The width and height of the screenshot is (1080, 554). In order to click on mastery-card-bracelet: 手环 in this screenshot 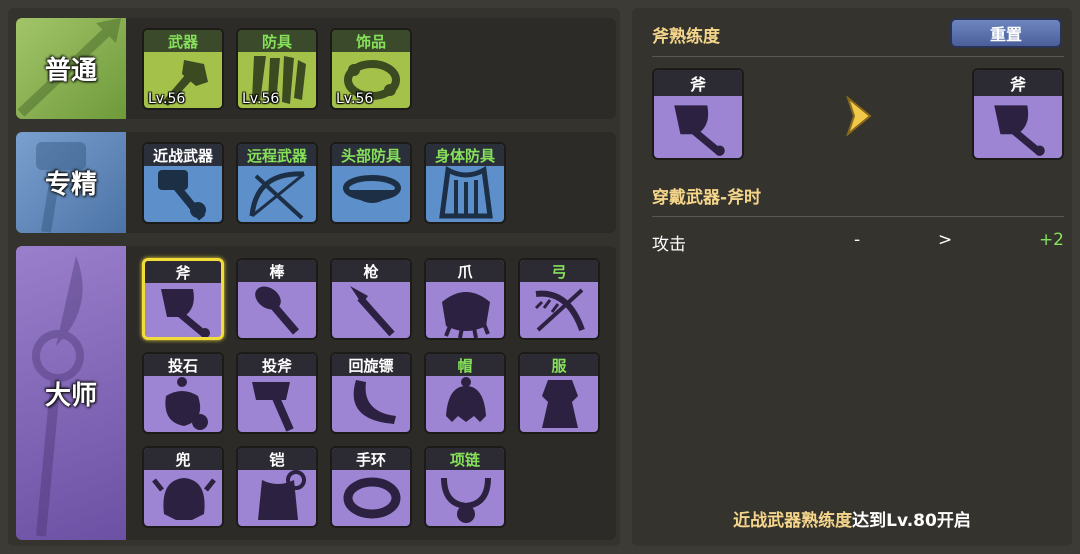, I will do `click(371, 487)`.